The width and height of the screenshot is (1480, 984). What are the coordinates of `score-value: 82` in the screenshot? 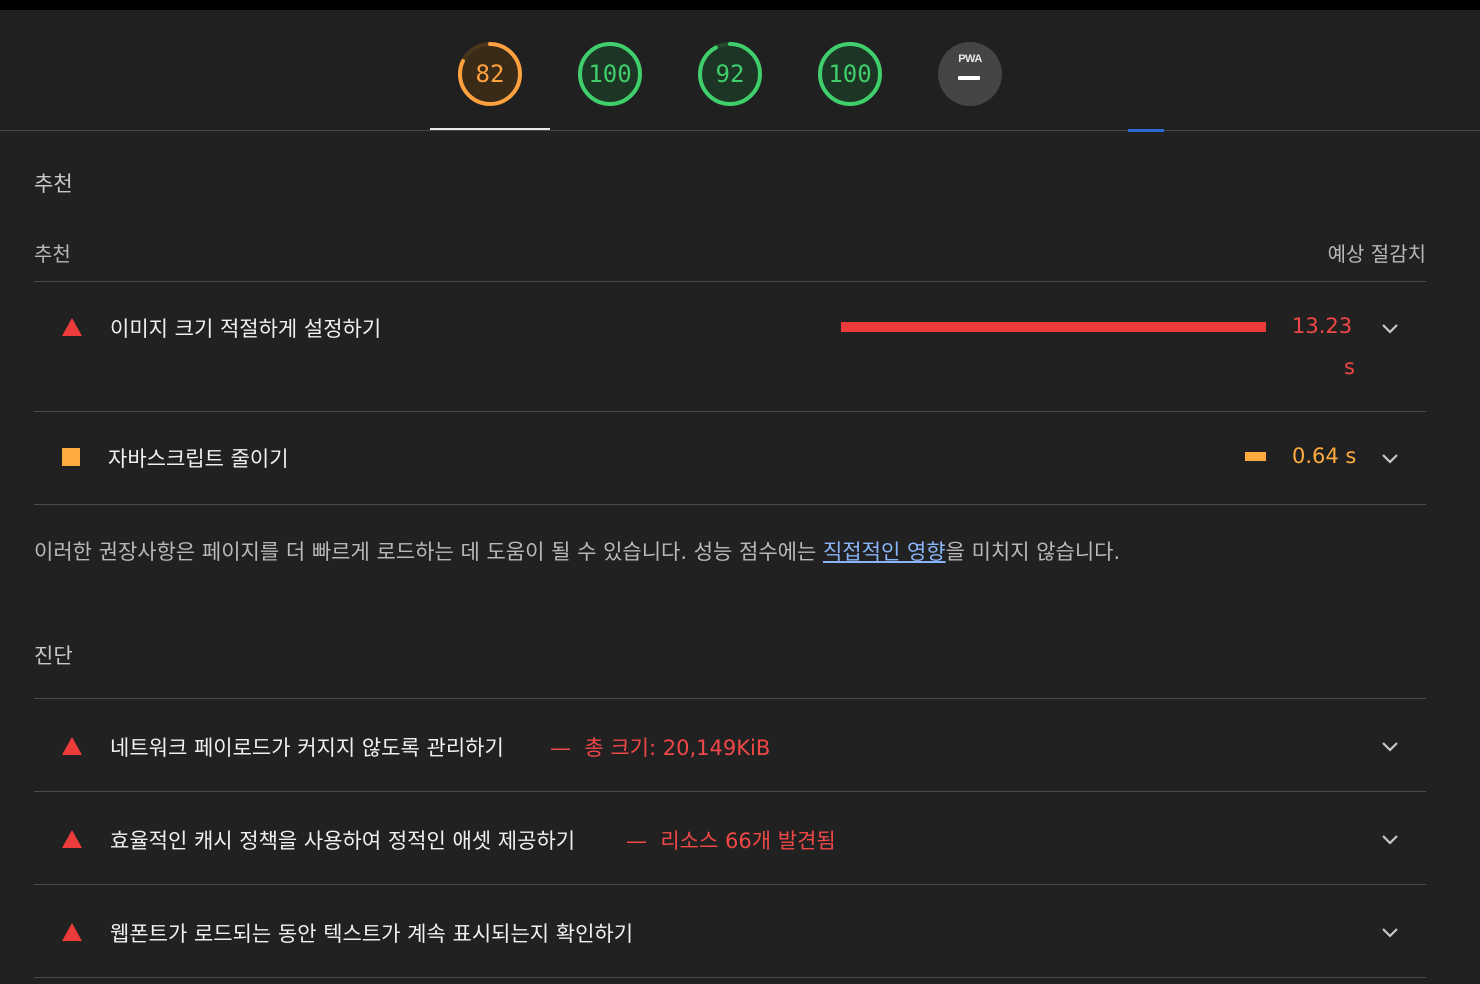 It's located at (490, 74).